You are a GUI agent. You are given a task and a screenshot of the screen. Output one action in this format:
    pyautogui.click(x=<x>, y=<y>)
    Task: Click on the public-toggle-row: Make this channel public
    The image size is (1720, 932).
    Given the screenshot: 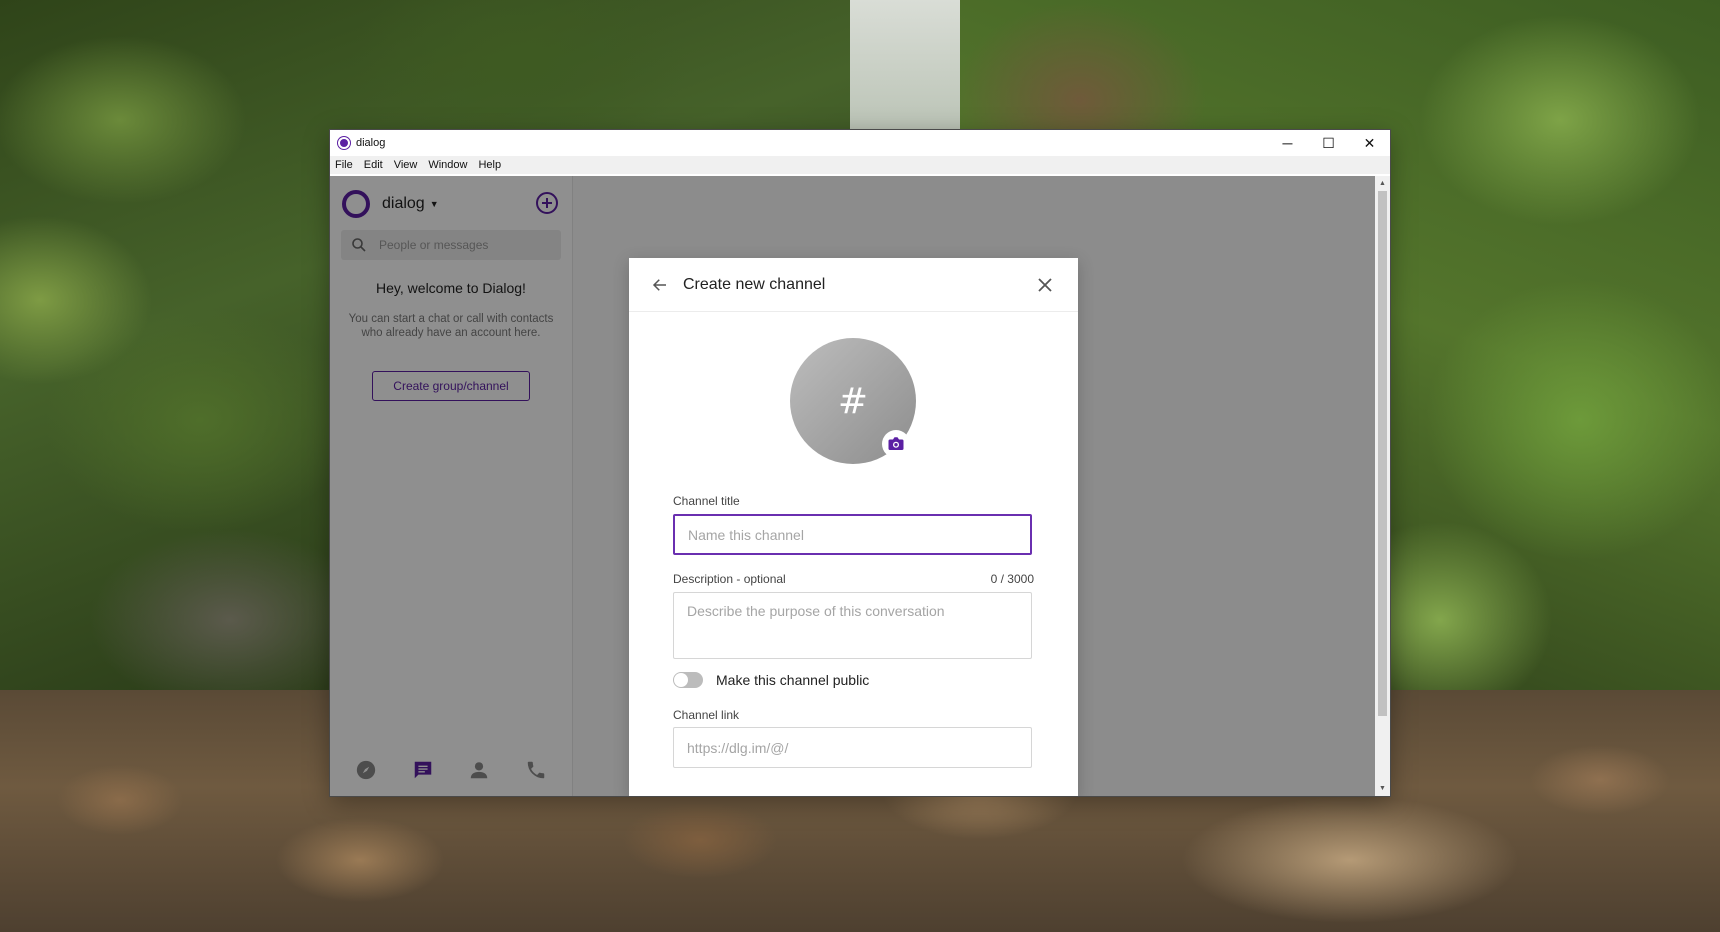 What is the action you would take?
    pyautogui.click(x=771, y=680)
    